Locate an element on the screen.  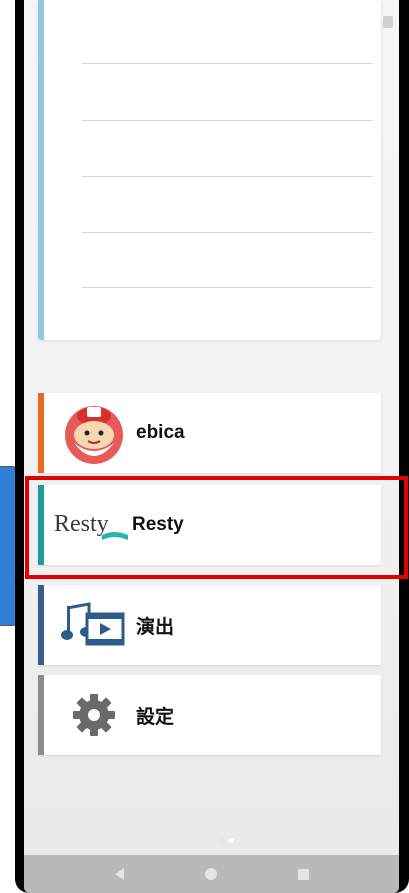
menu-item-label: Resty is located at coordinates (158, 524).